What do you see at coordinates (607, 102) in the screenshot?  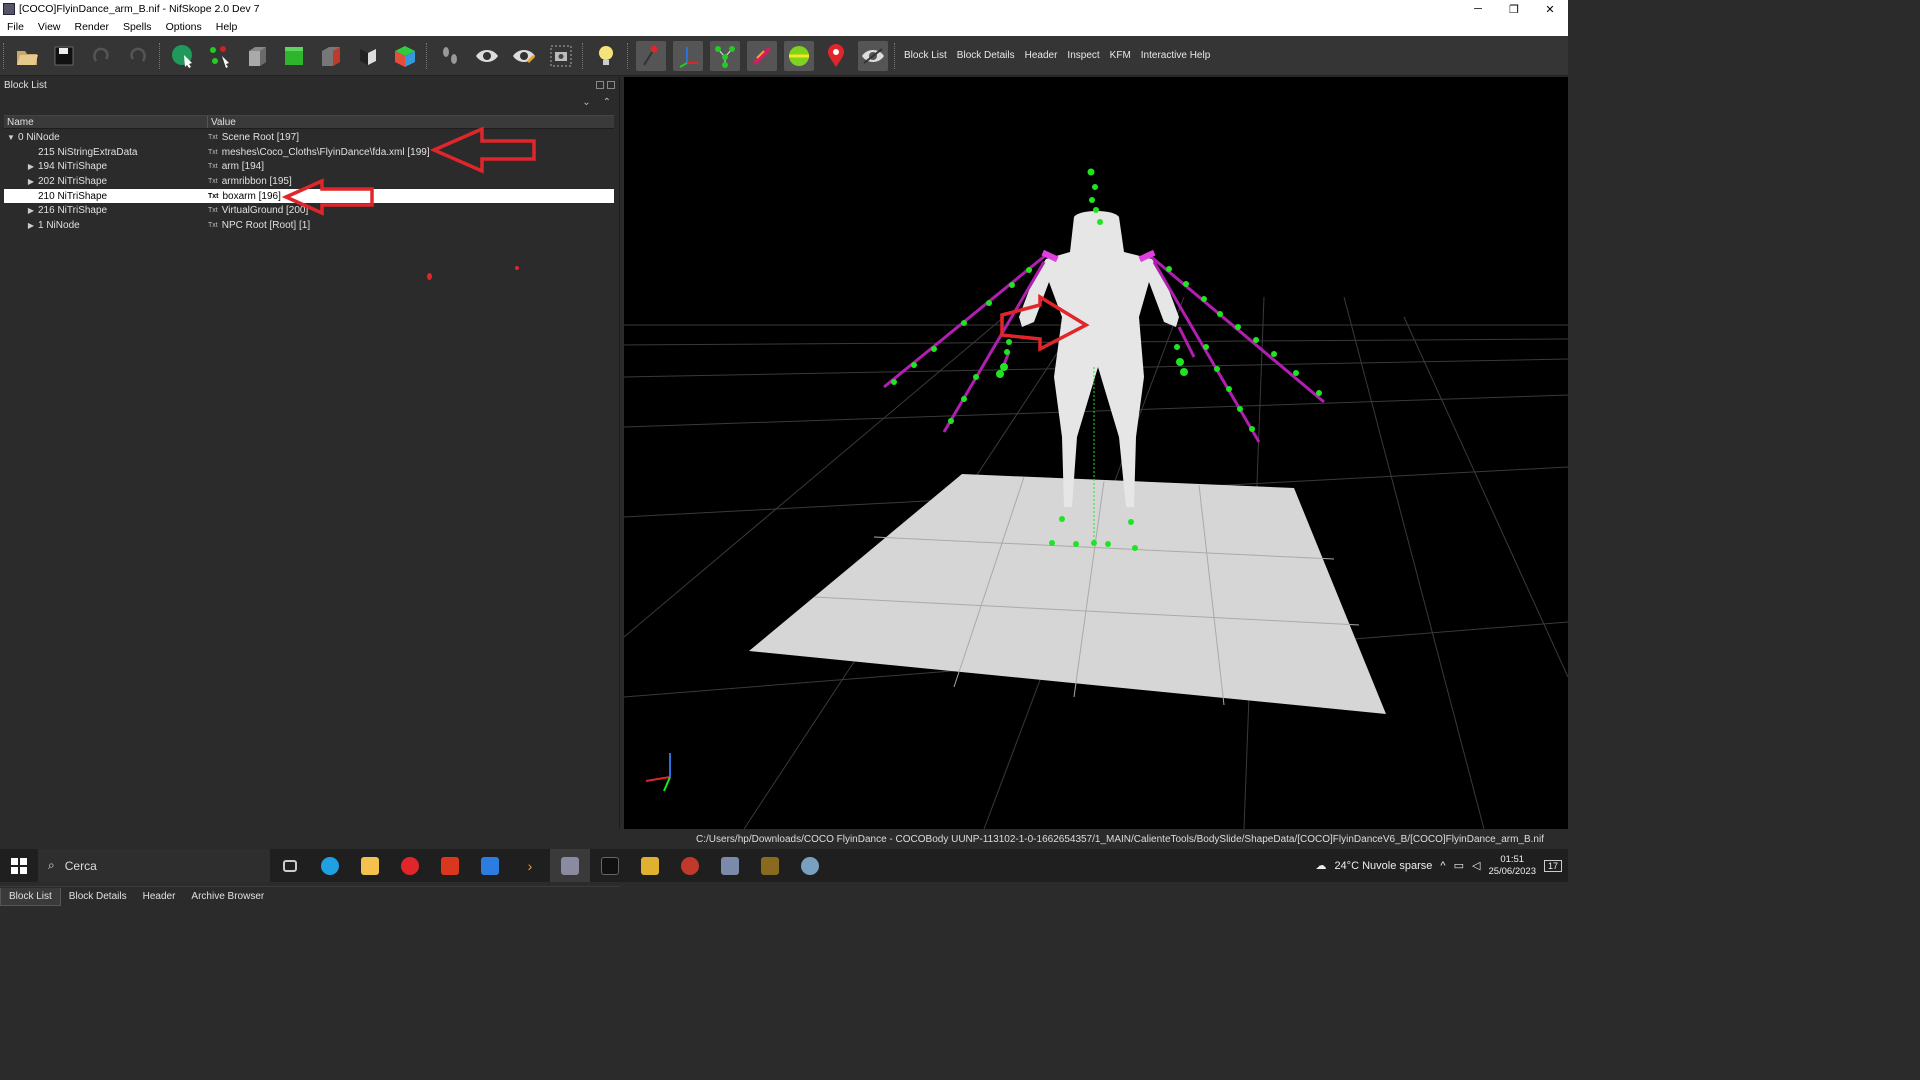 I see `expand-all-icon: ⌃` at bounding box center [607, 102].